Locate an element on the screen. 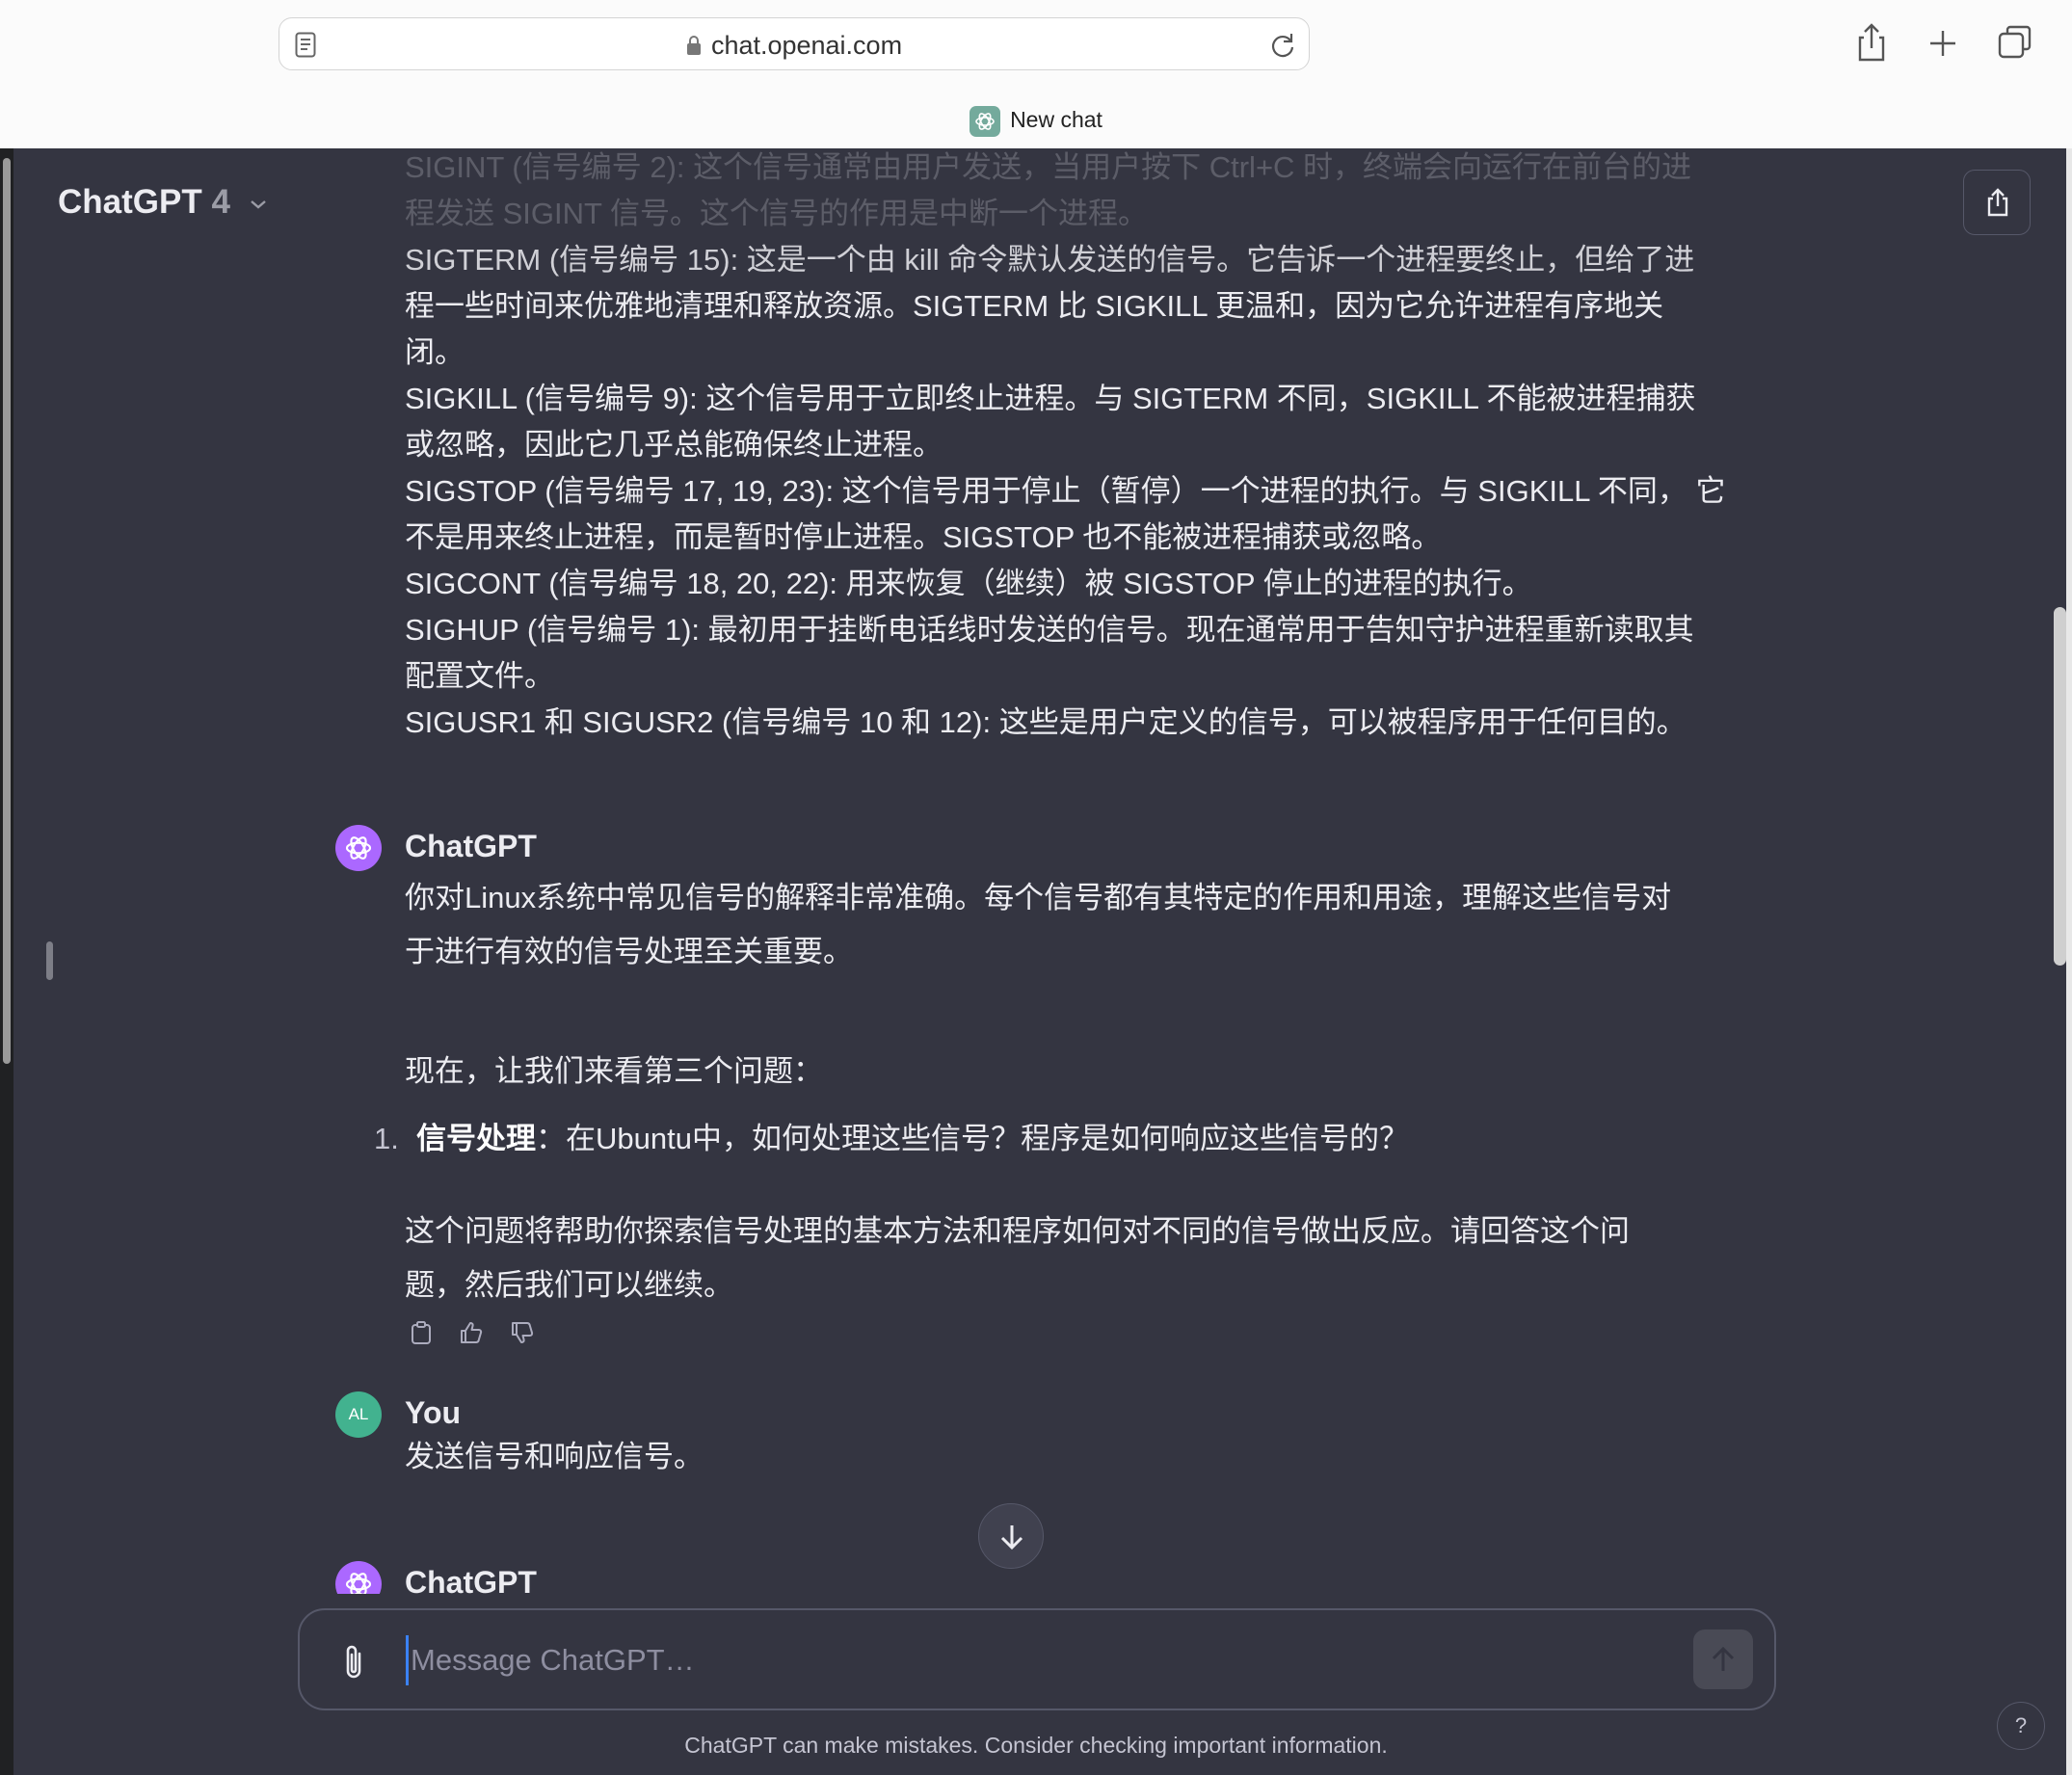 Image resolution: width=2072 pixels, height=1775 pixels. model-version: 4 is located at coordinates (220, 202).